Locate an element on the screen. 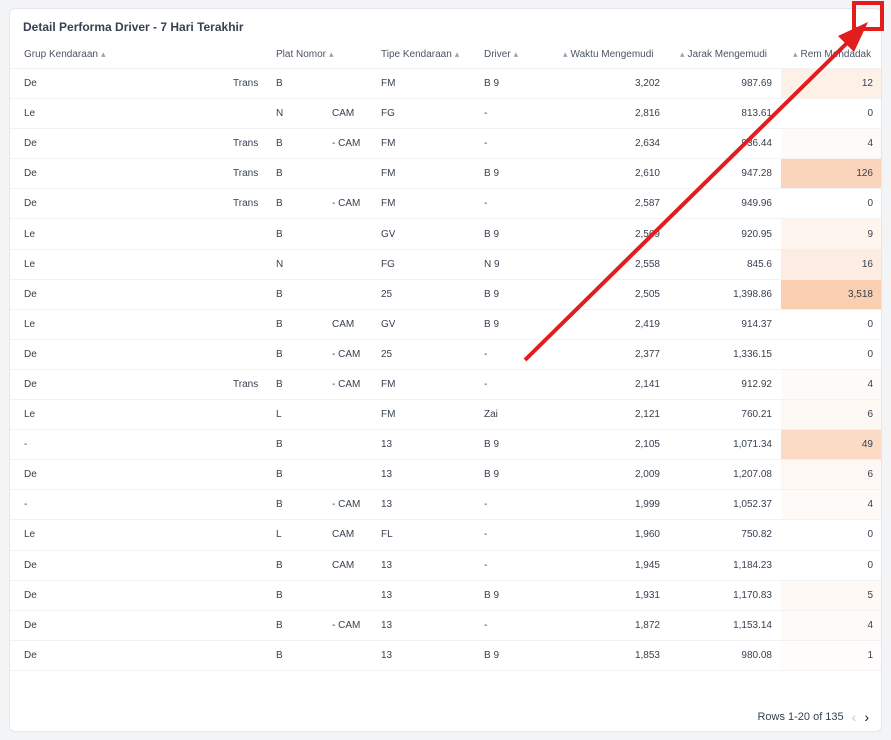 The width and height of the screenshot is (891, 740). annotation-highlight-box is located at coordinates (868, 16).